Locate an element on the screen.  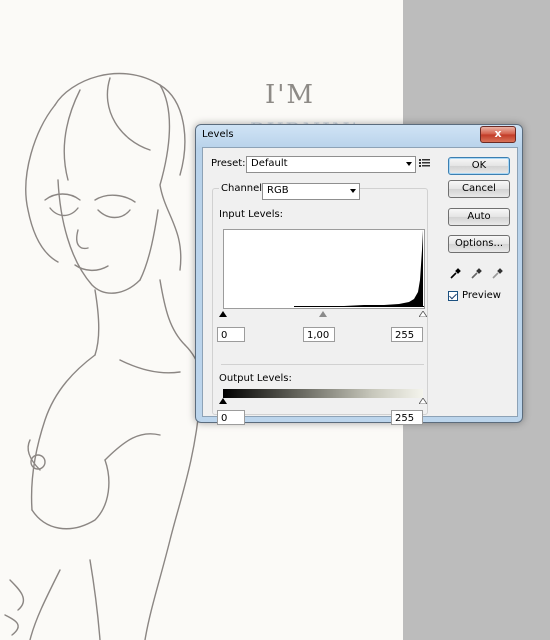
input-gamma-handle is located at coordinates (323, 314).